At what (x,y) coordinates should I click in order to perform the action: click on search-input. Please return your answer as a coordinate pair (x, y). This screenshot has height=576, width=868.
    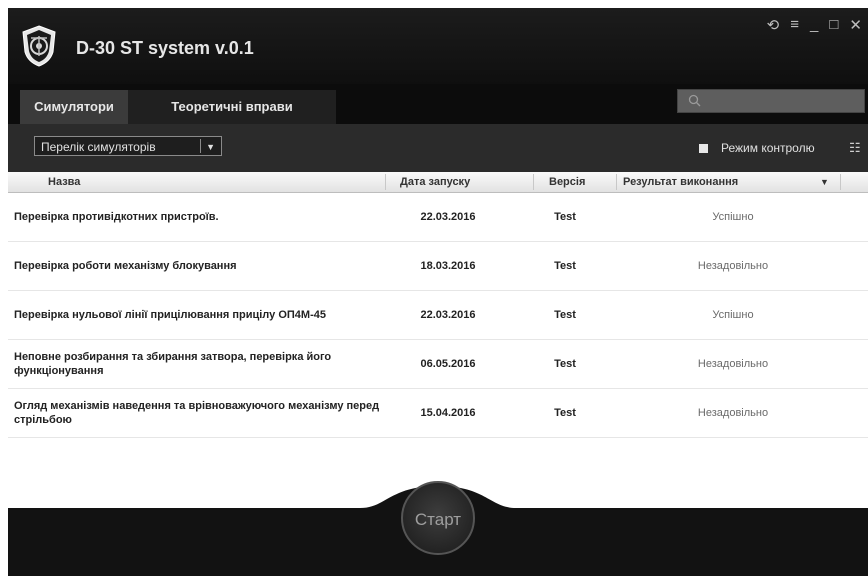
    Looking at the image, I should click on (771, 101).